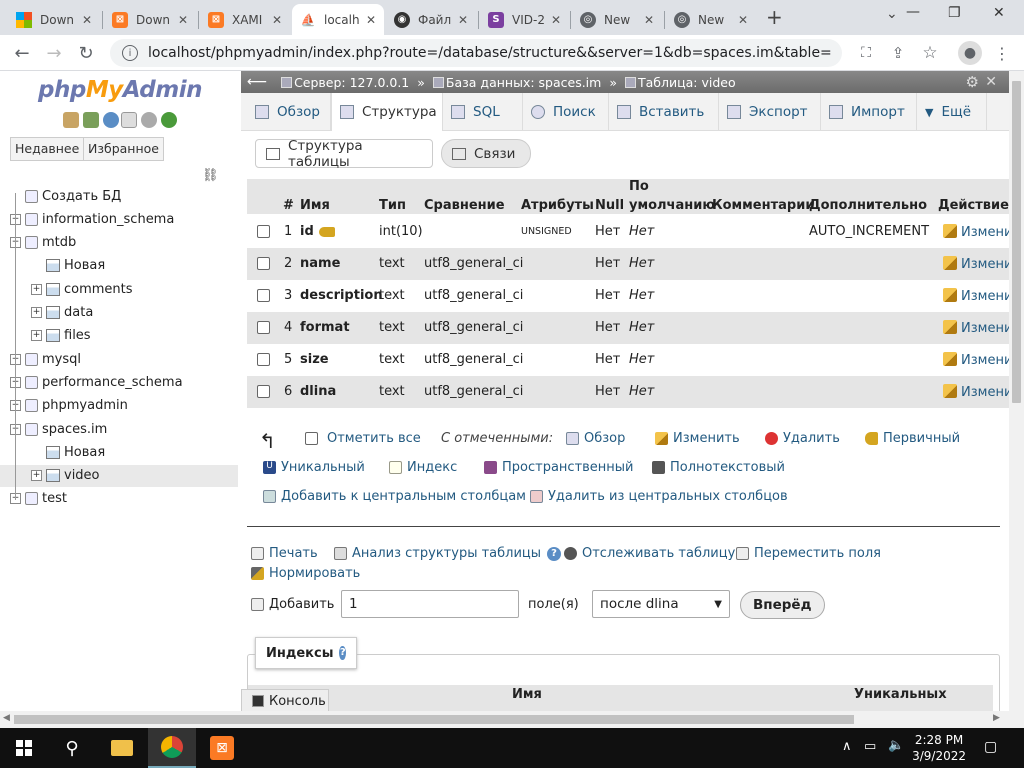  What do you see at coordinates (59, 242) in the screenshot?
I see `tree-item-label: mtdb` at bounding box center [59, 242].